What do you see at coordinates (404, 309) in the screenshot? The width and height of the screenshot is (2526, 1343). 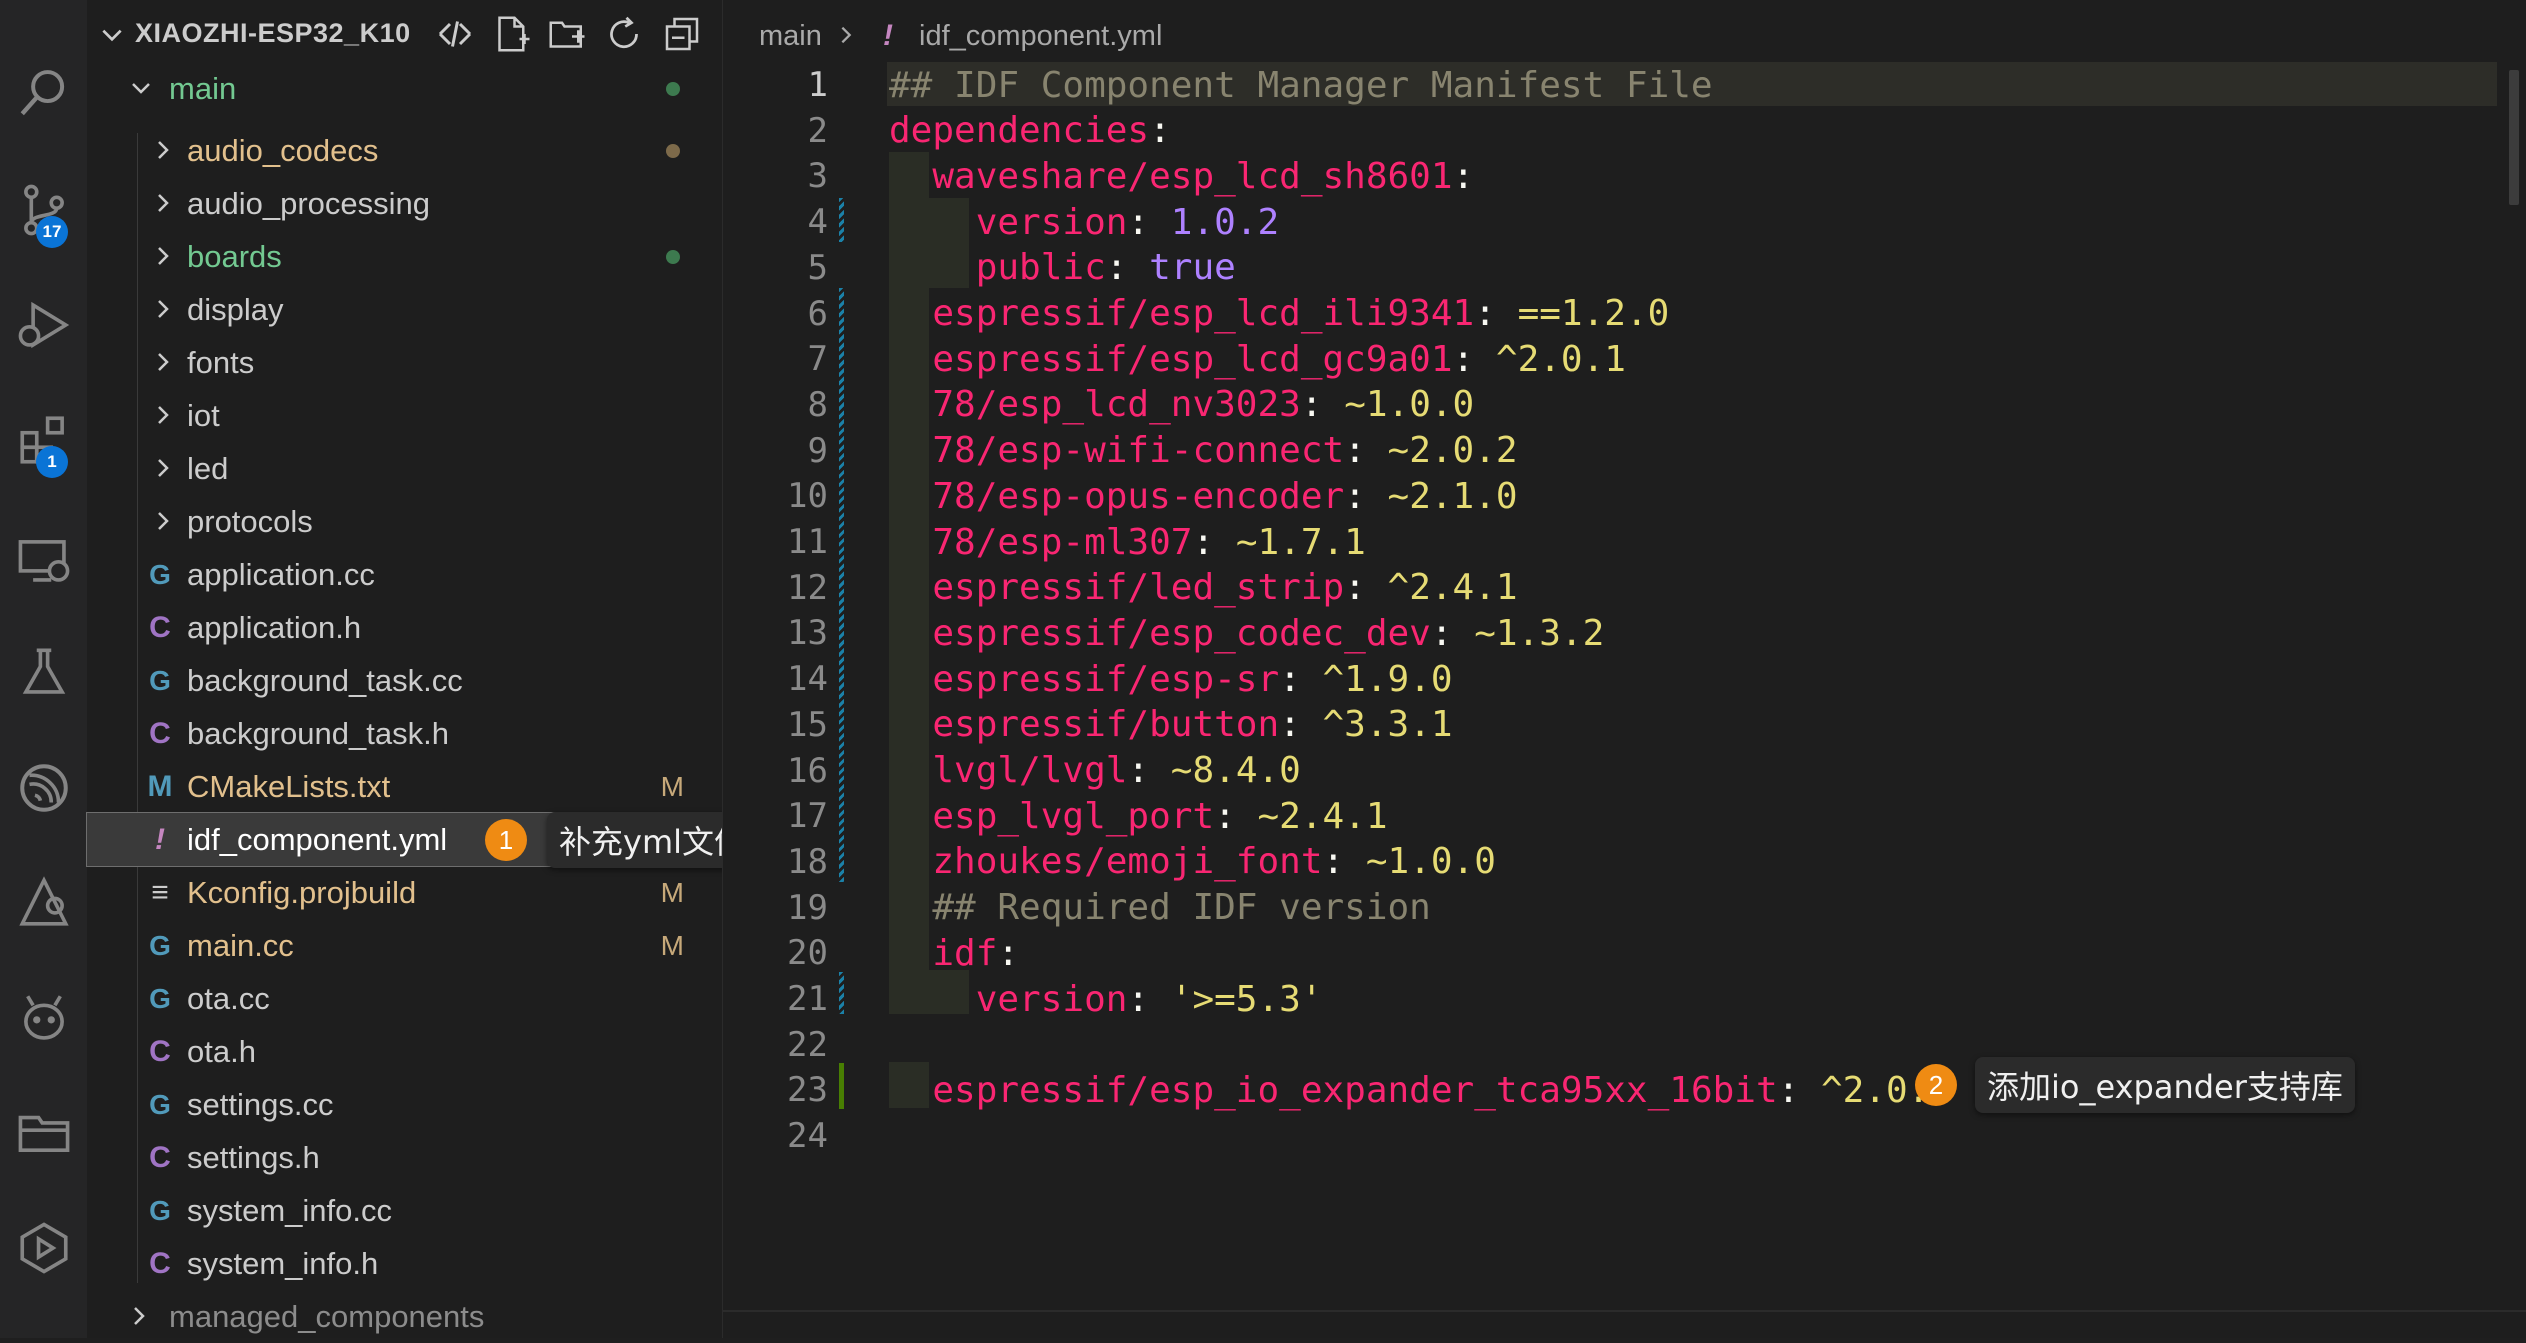 I see `tree-item: display` at bounding box center [404, 309].